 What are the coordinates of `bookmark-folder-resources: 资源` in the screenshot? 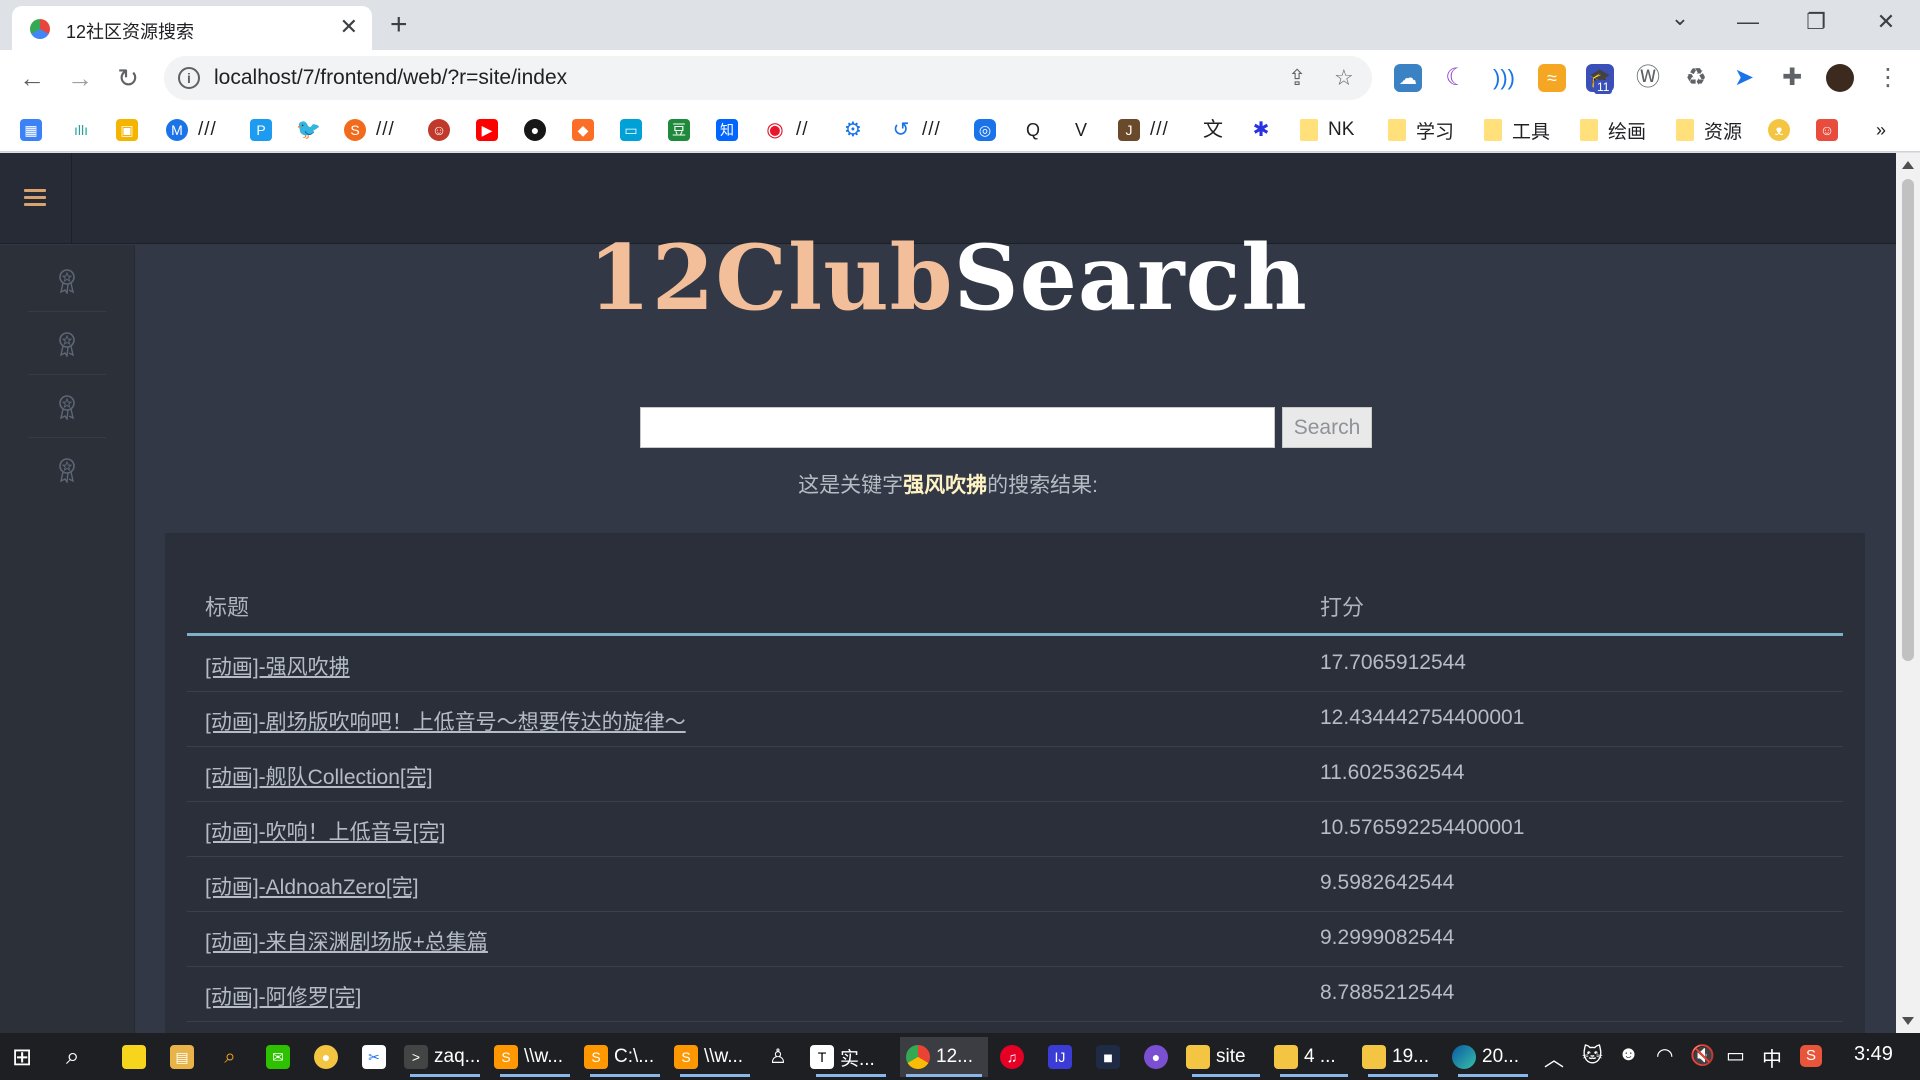 It's located at (1709, 130).